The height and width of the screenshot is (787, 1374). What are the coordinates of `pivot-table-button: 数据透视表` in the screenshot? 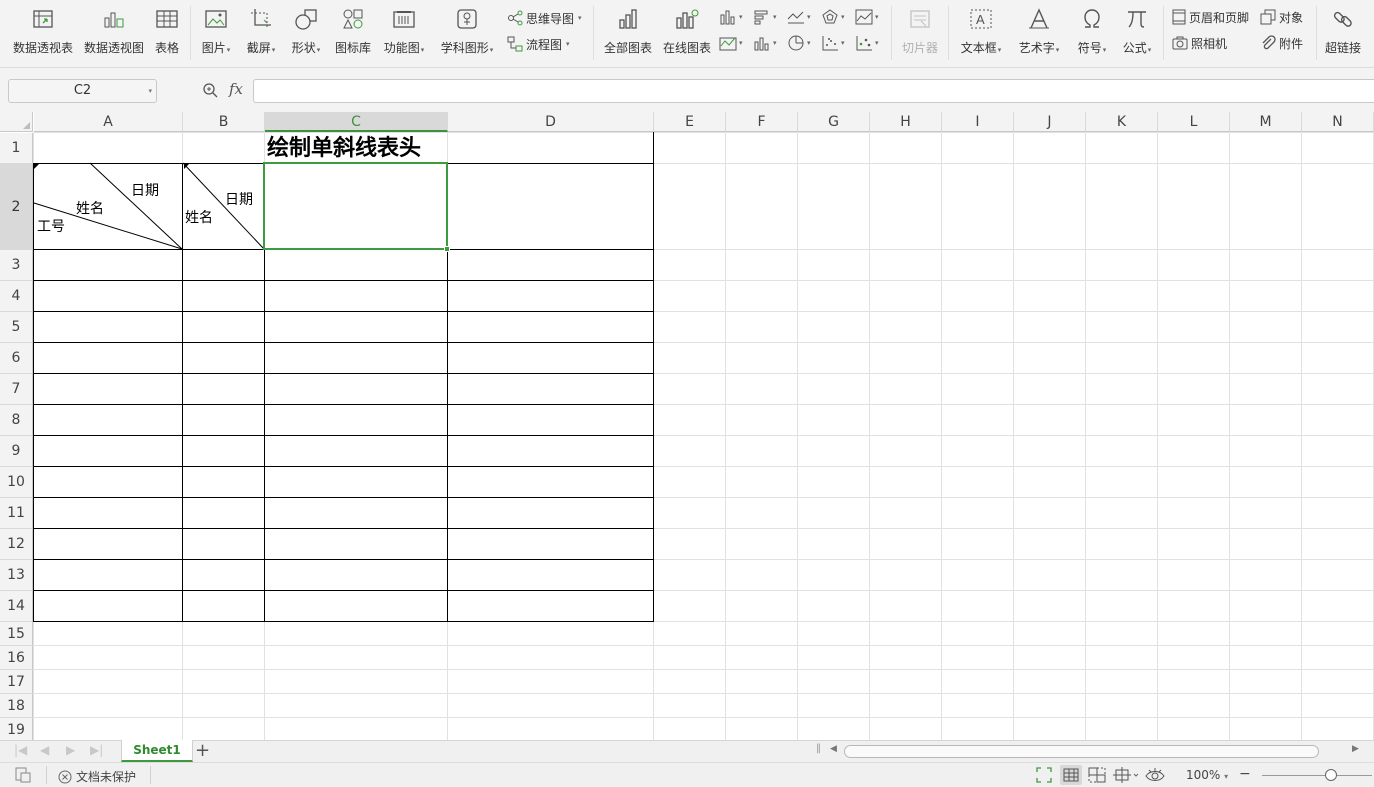 It's located at (43, 31).